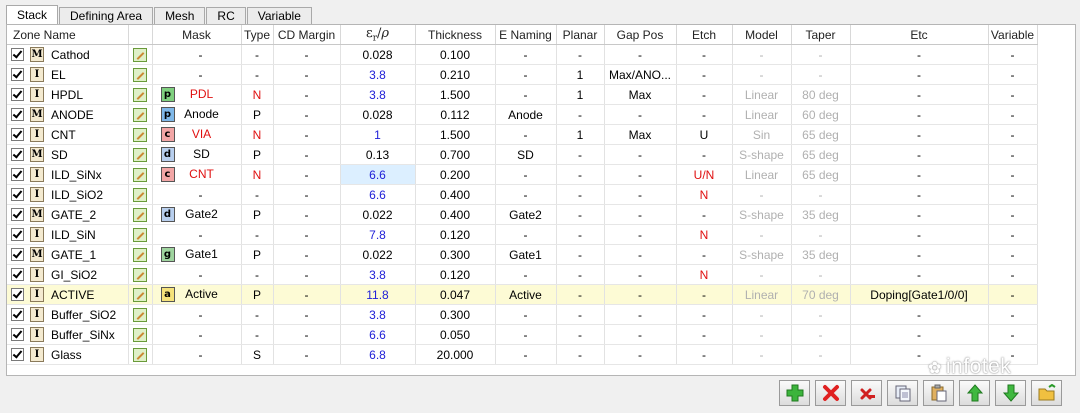  What do you see at coordinates (197, 154) in the screenshot?
I see `mask-cell: d SD` at bounding box center [197, 154].